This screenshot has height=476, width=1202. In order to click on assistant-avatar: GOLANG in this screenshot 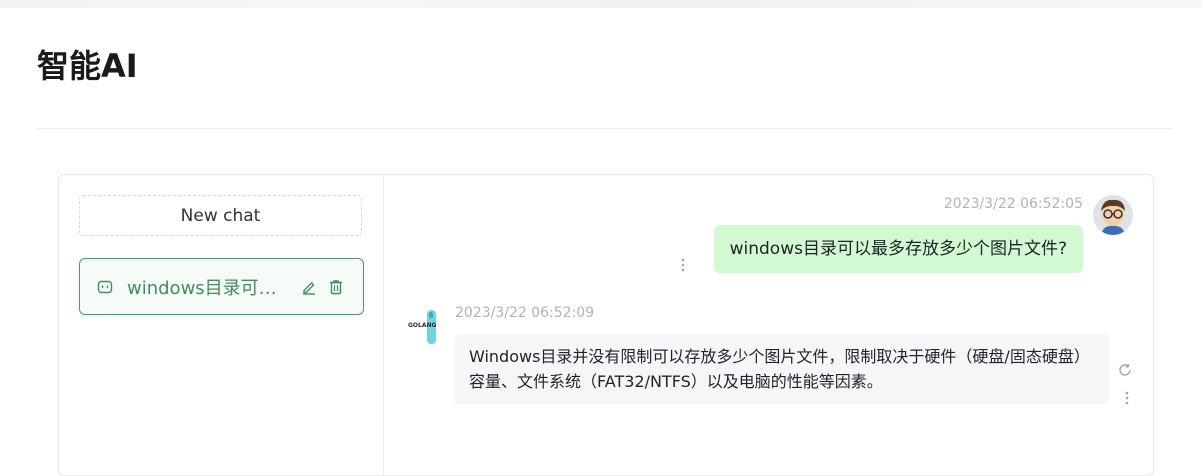, I will do `click(427, 326)`.